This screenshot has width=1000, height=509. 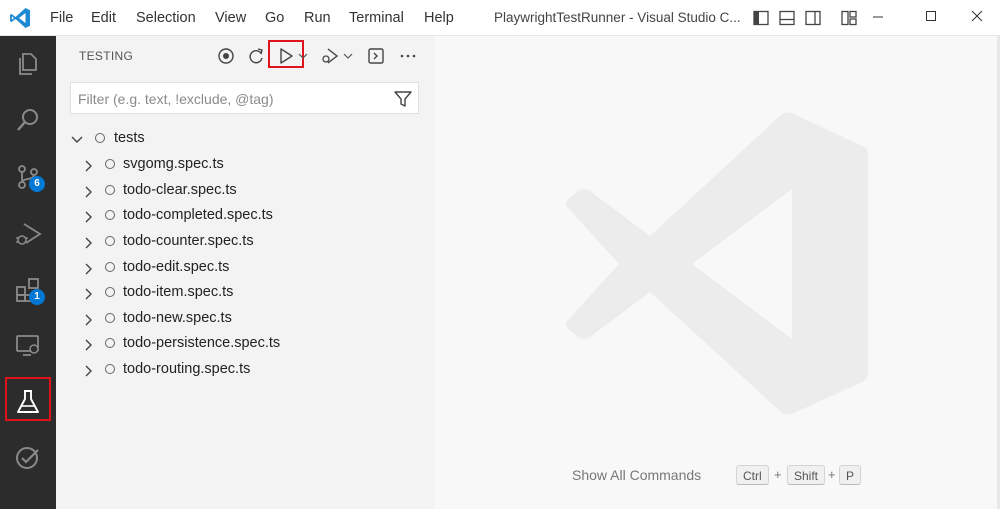 I want to click on tree-item: todo-counter.spec.ts, so click(x=245, y=242).